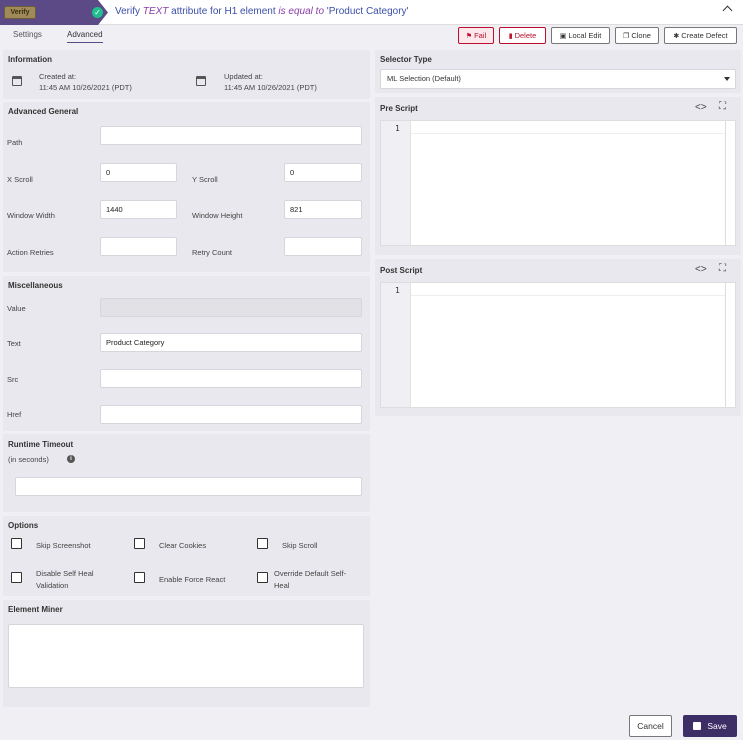 This screenshot has width=743, height=740. I want to click on step-type-chip: Verify ✓, so click(54, 12).